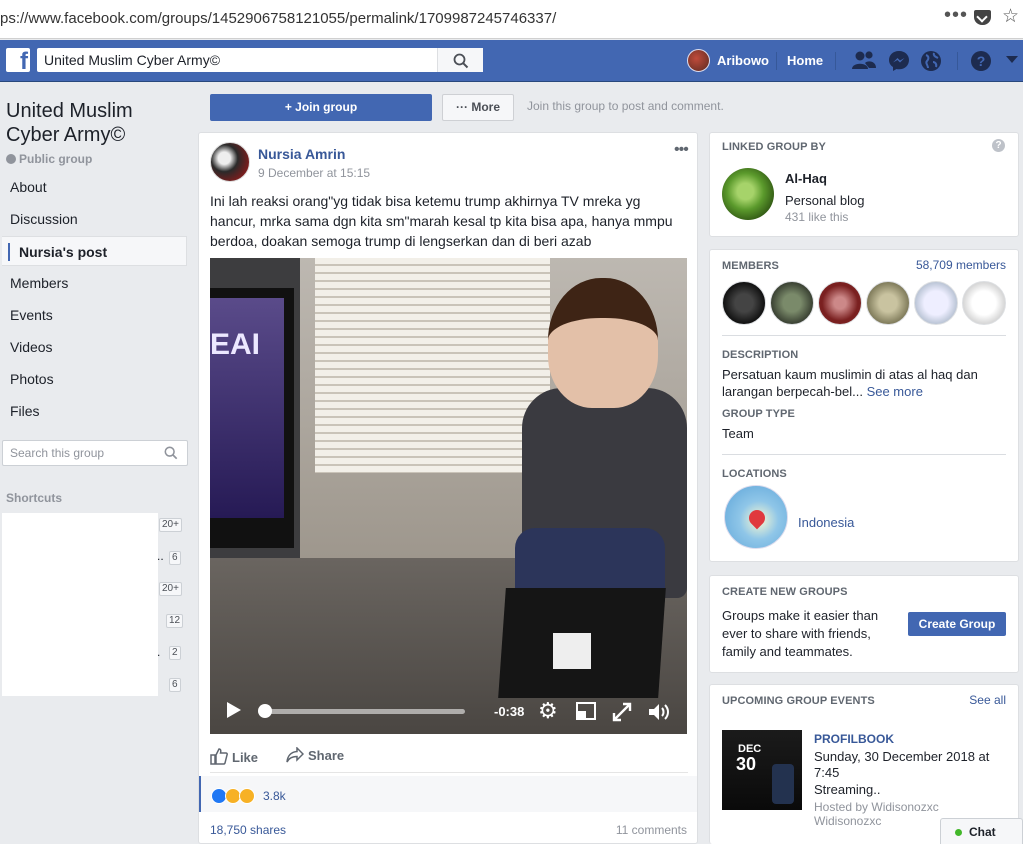 Image resolution: width=1023 pixels, height=844 pixels. I want to click on join-group-button: + Join group, so click(321, 107).